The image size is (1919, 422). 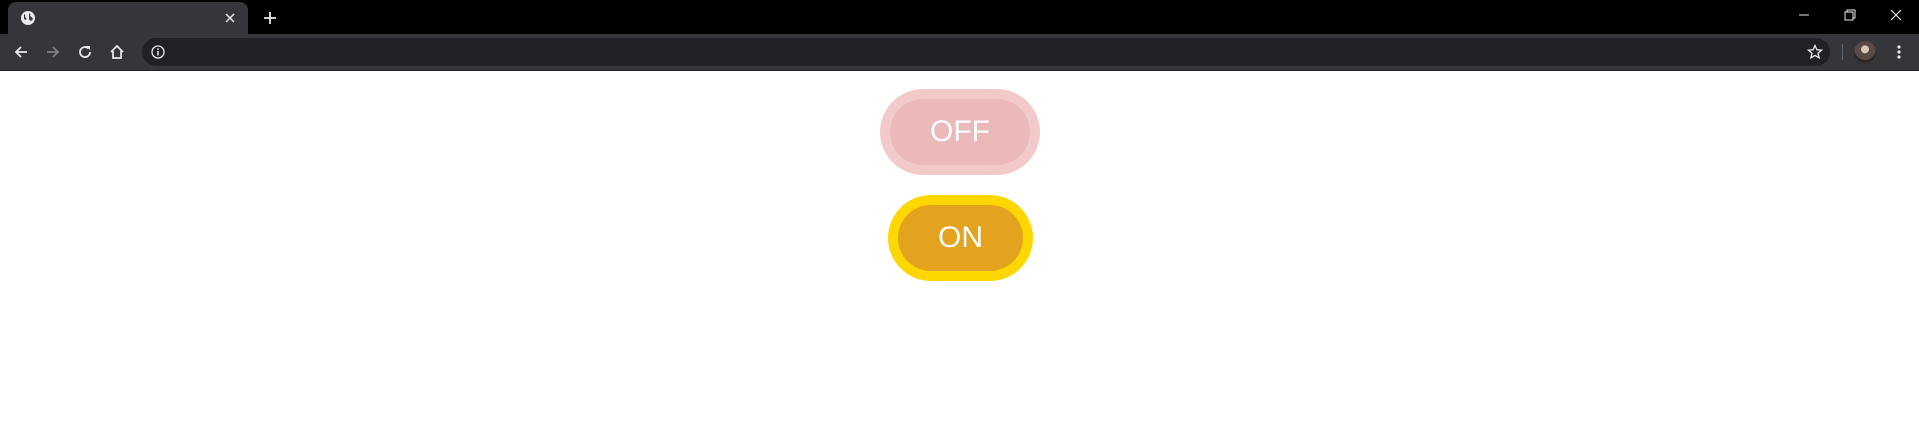 I want to click on toggle-on-label: ON, so click(x=960, y=237).